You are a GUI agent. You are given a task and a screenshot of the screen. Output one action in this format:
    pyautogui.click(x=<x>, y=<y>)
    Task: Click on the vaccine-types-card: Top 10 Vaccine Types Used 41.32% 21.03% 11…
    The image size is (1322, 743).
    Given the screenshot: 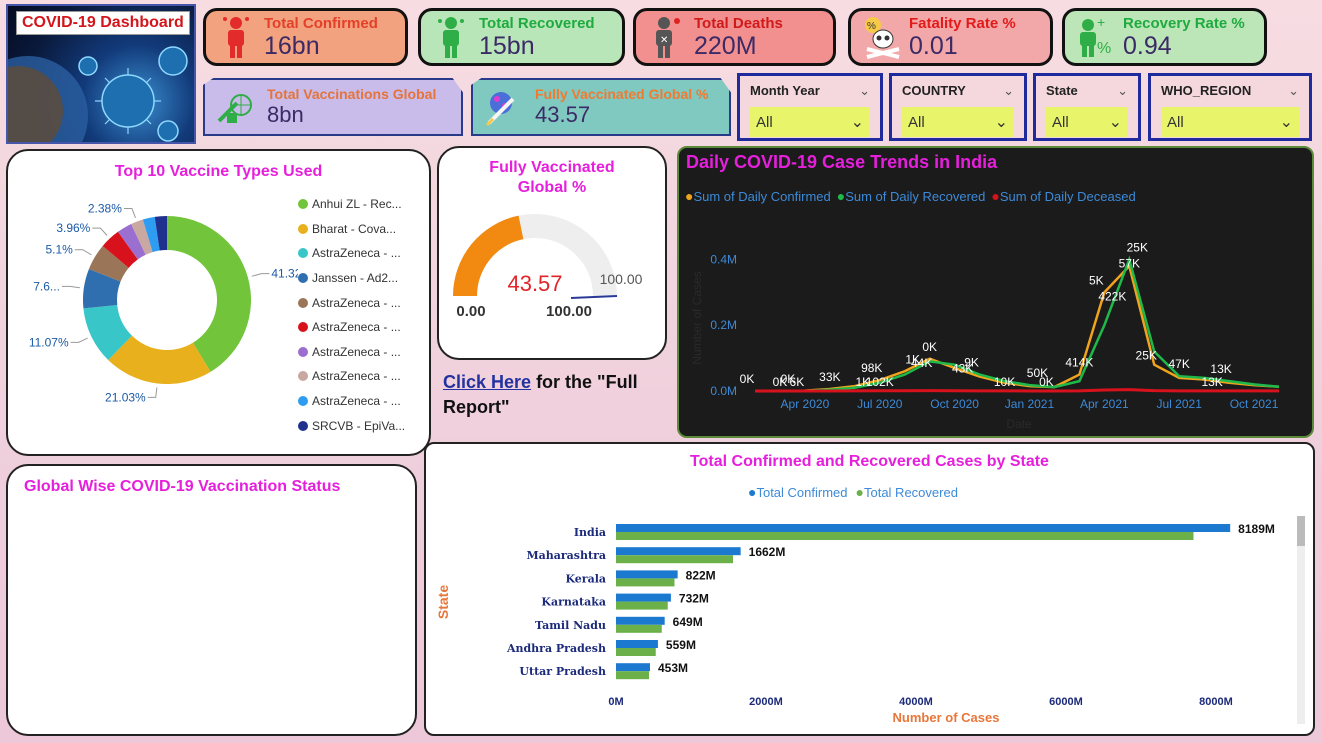 What is the action you would take?
    pyautogui.click(x=218, y=302)
    